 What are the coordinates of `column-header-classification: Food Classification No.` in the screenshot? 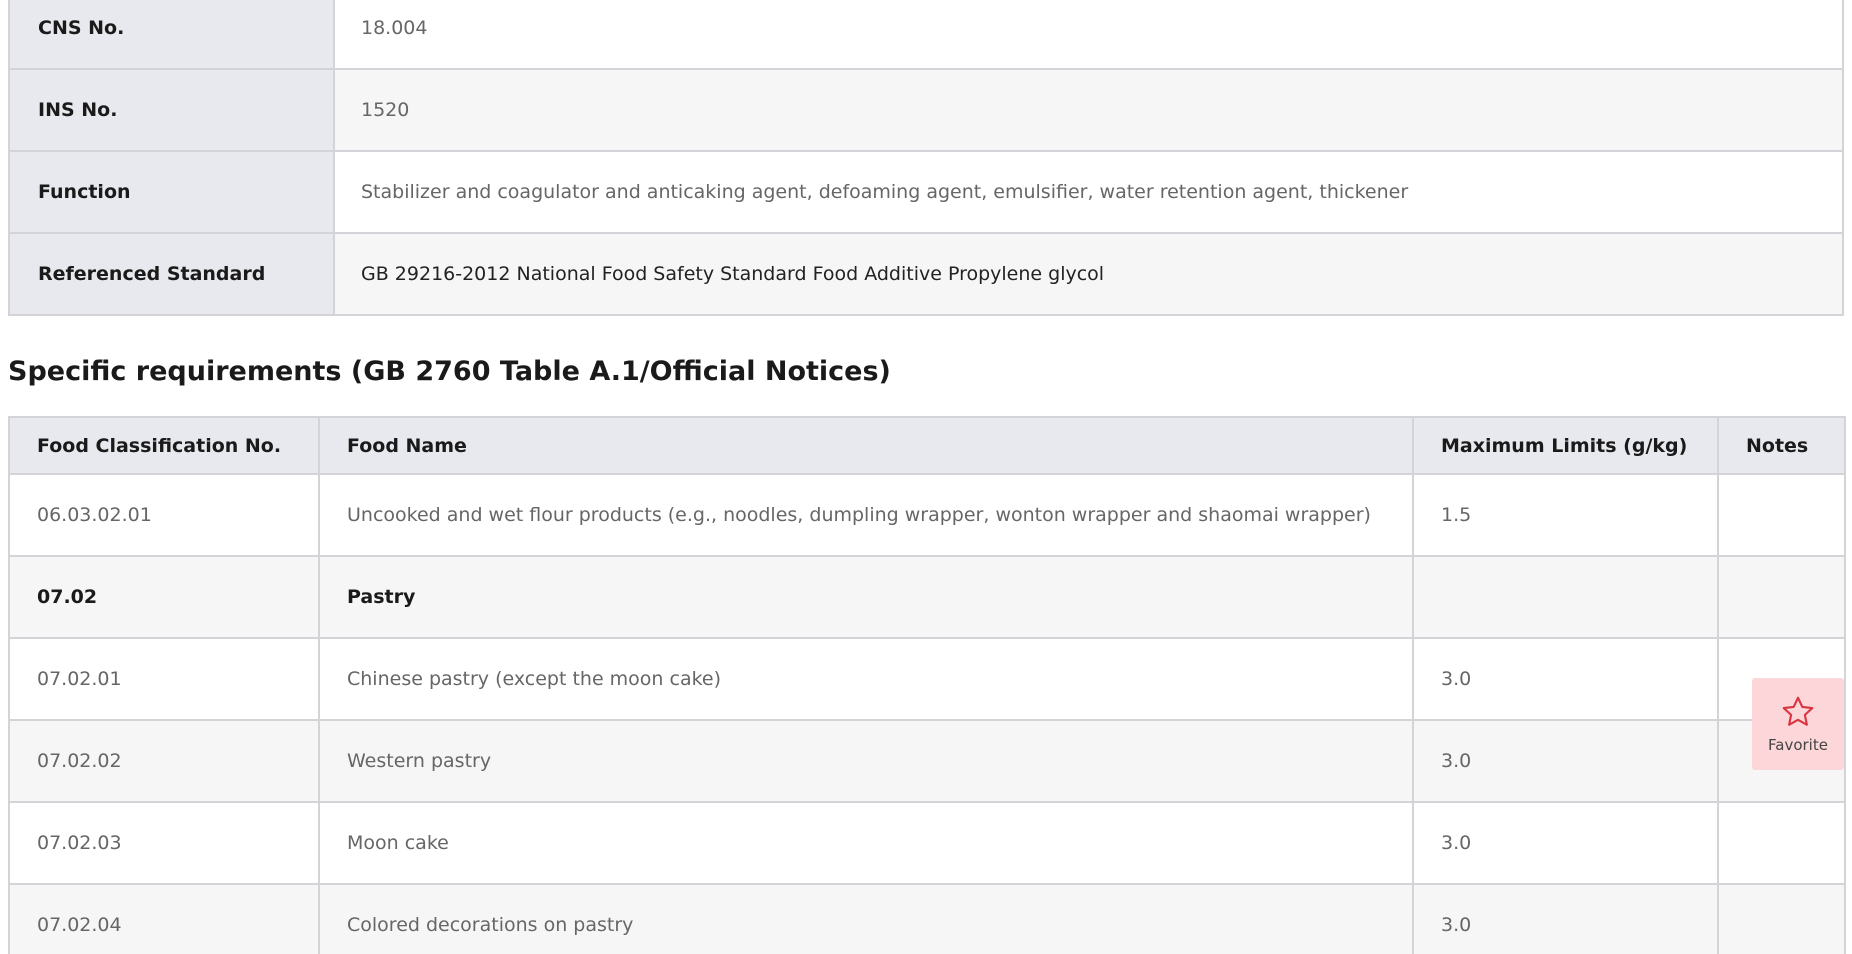 It's located at (164, 445).